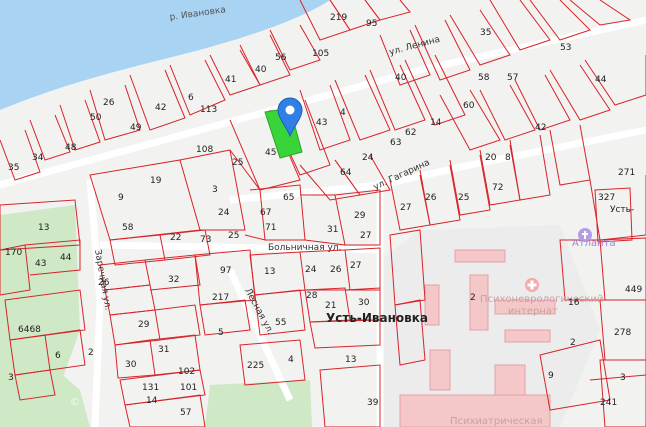 This screenshot has width=646, height=427. What do you see at coordinates (533, 311) in the screenshot?
I see `psycho-internat-label-line2: интернат` at bounding box center [533, 311].